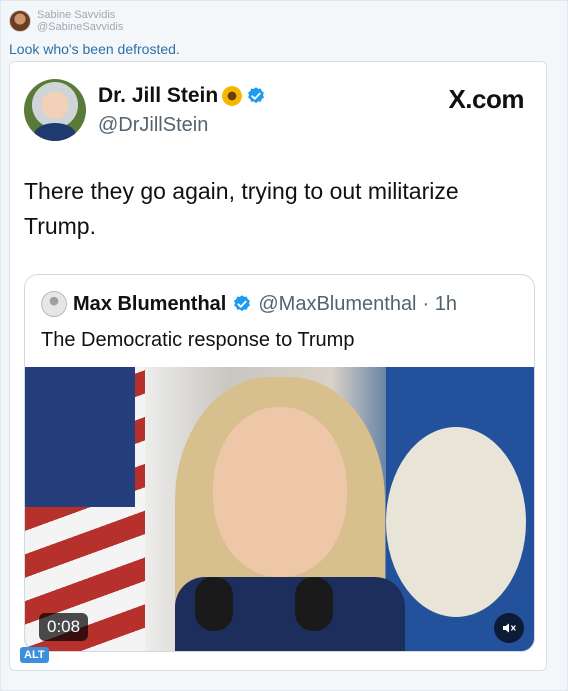  Describe the element at coordinates (280, 492) in the screenshot. I see `speaker-face` at that location.